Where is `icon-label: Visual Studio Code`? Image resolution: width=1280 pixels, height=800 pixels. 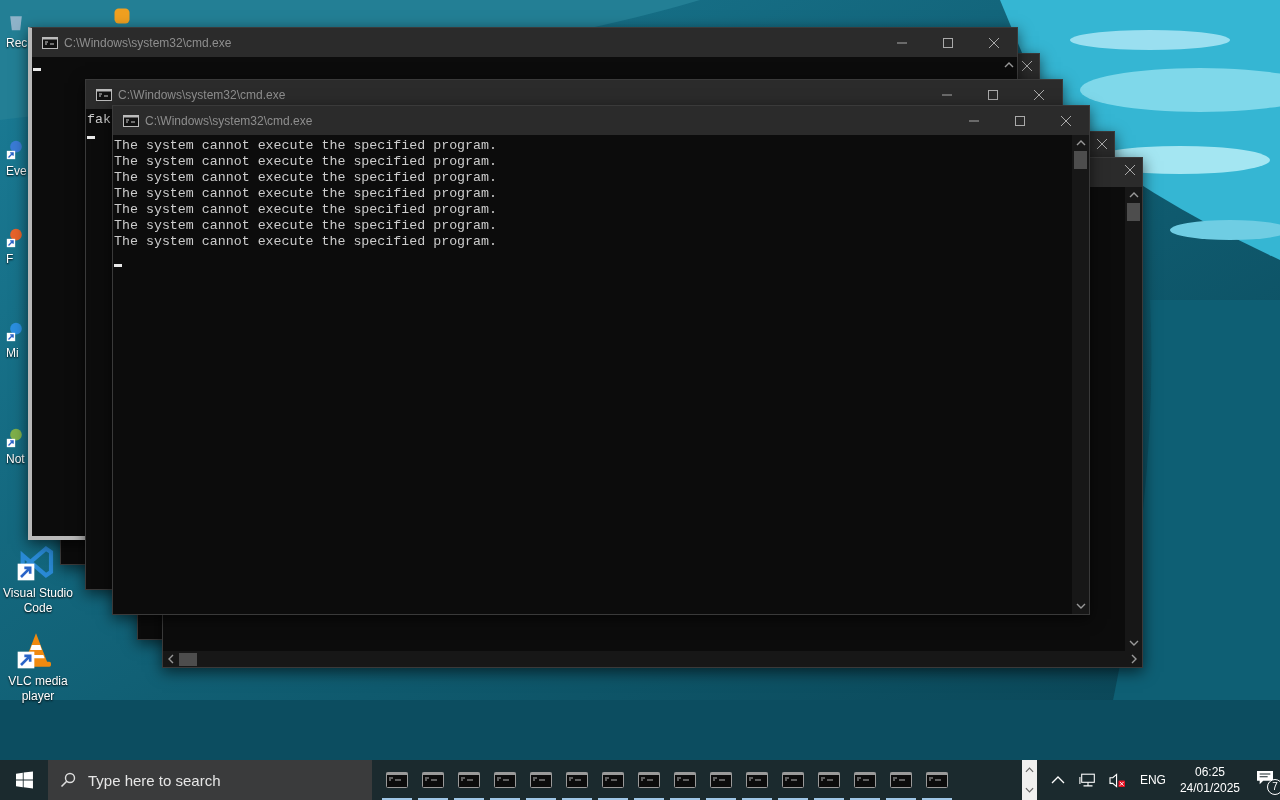
icon-label: Visual Studio Code is located at coordinates (38, 601).